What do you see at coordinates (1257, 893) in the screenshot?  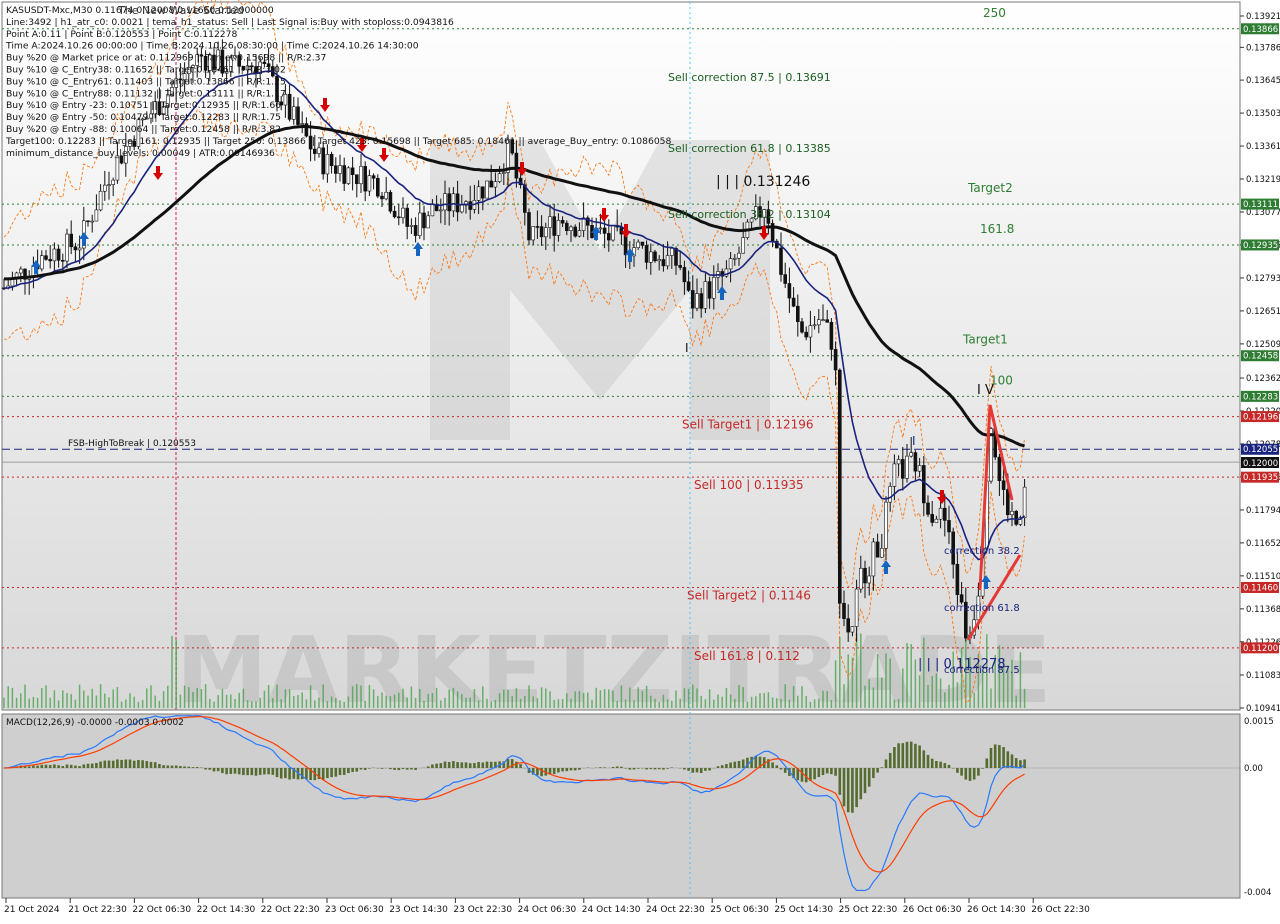 I see `macd-tick: -0.004` at bounding box center [1257, 893].